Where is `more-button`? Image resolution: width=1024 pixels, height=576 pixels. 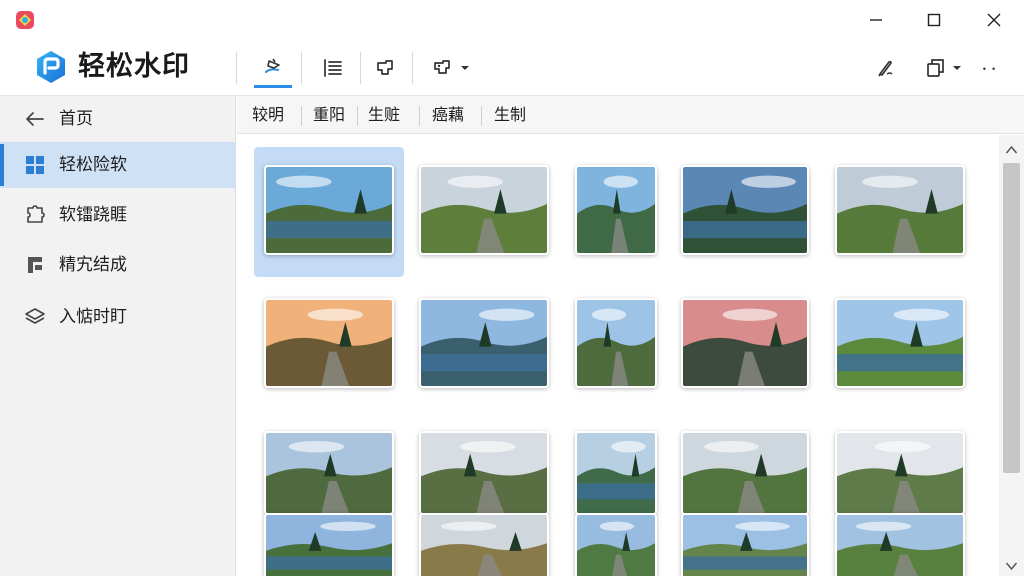 more-button is located at coordinates (989, 68).